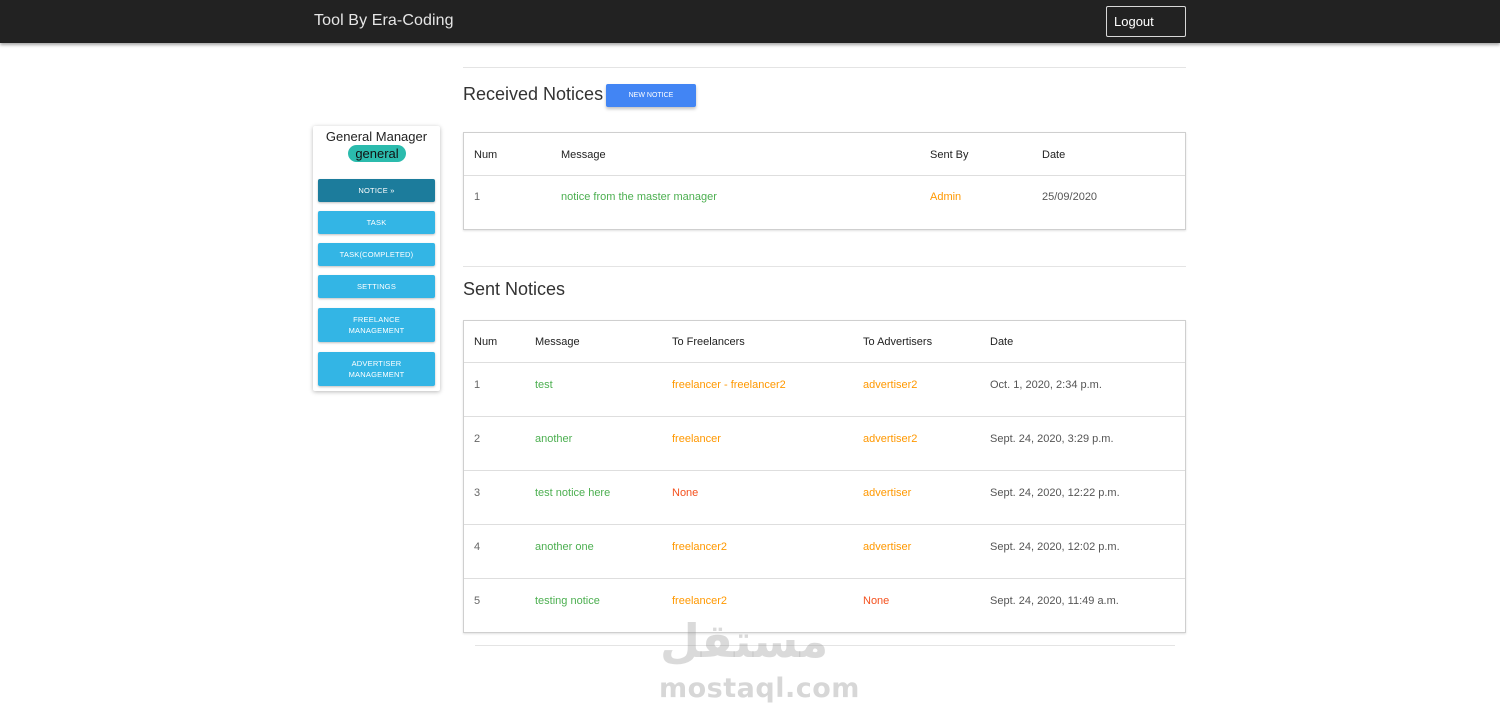 The width and height of the screenshot is (1500, 720). Describe the element at coordinates (376, 254) in the screenshot. I see `sidebar-item-task-completed: TASK(COMPLETED)` at that location.